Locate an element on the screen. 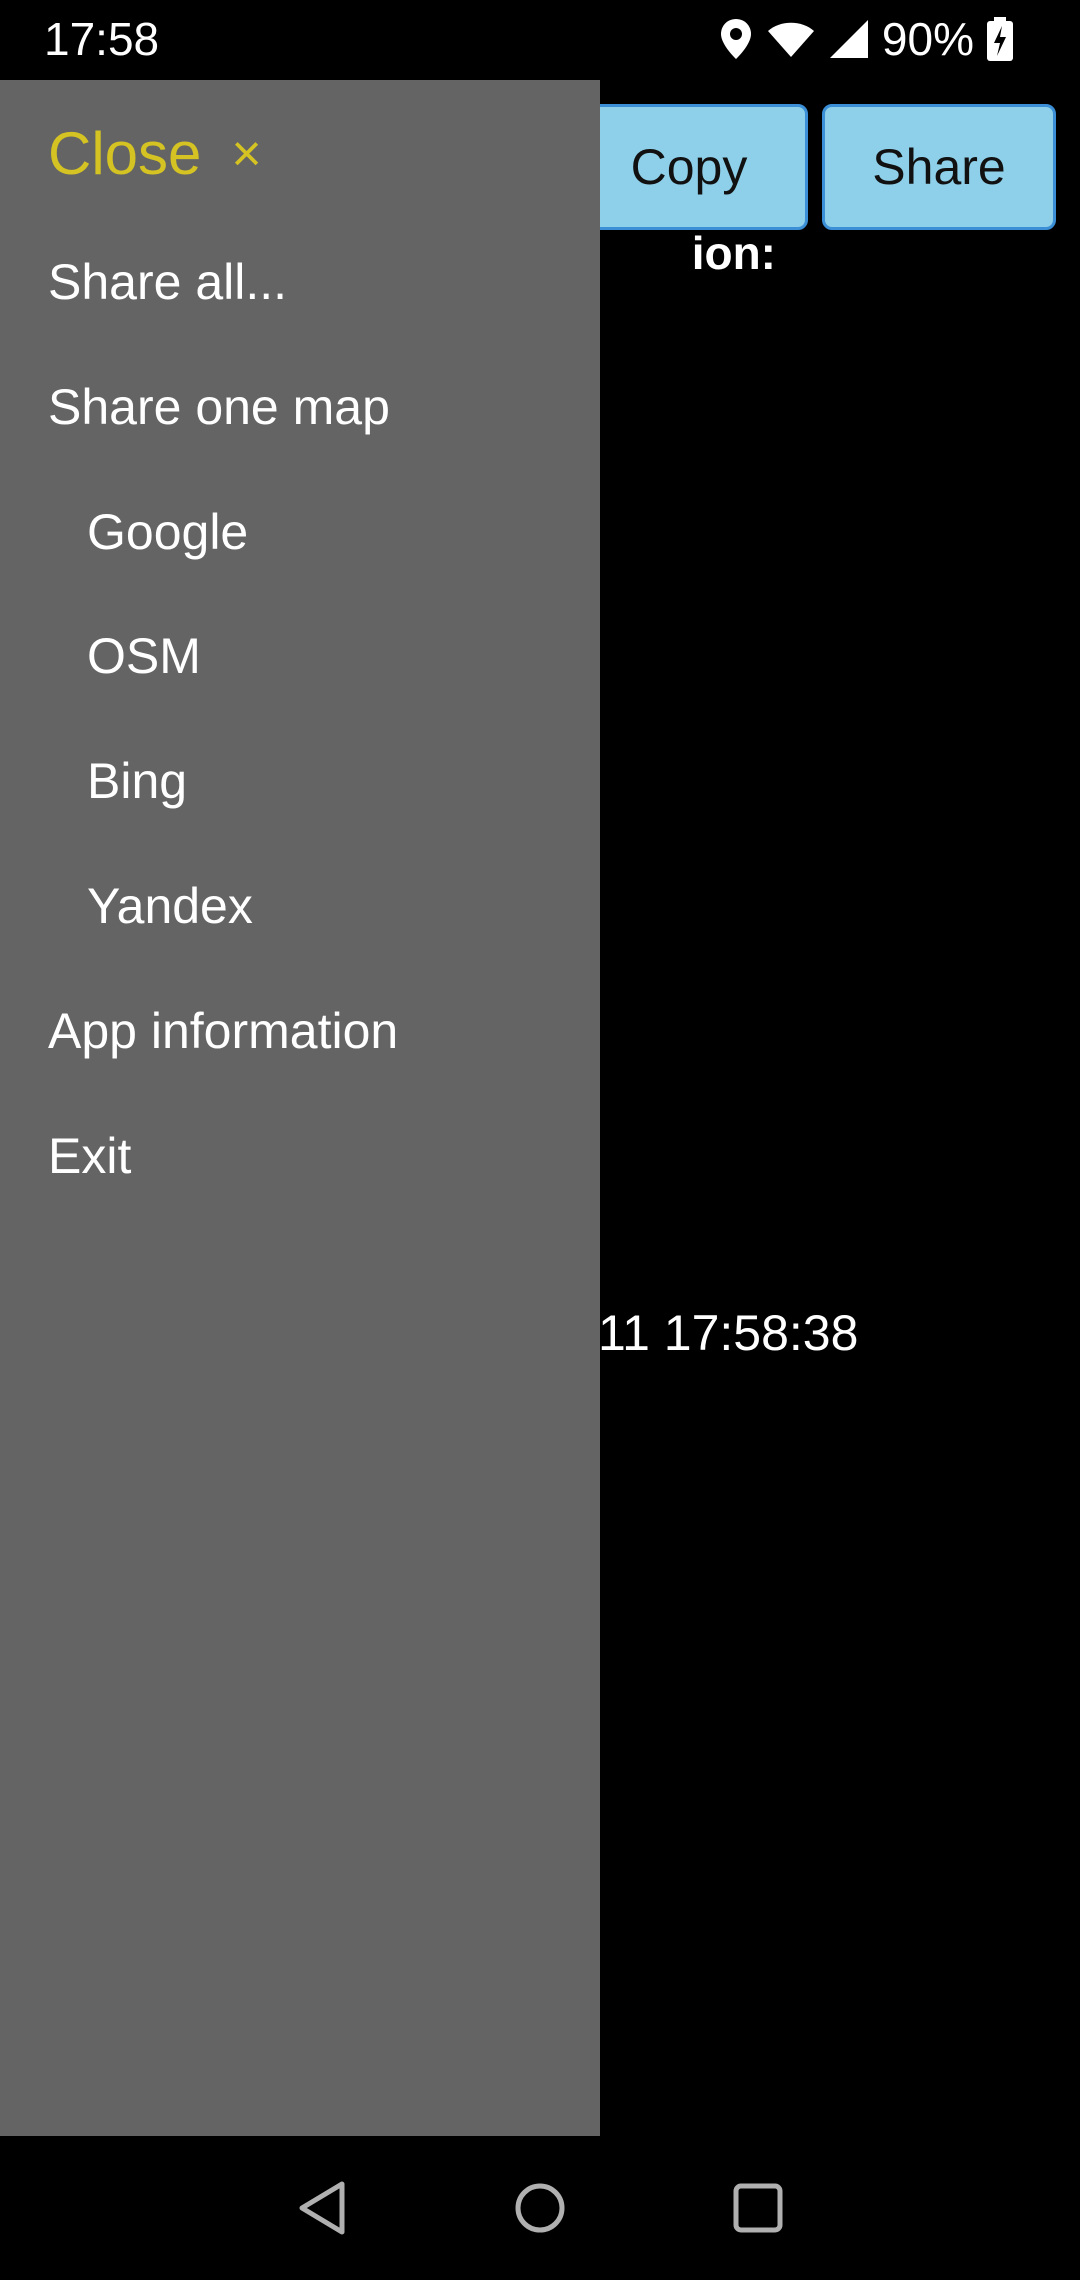  system-nav-bar is located at coordinates (540, 2208).